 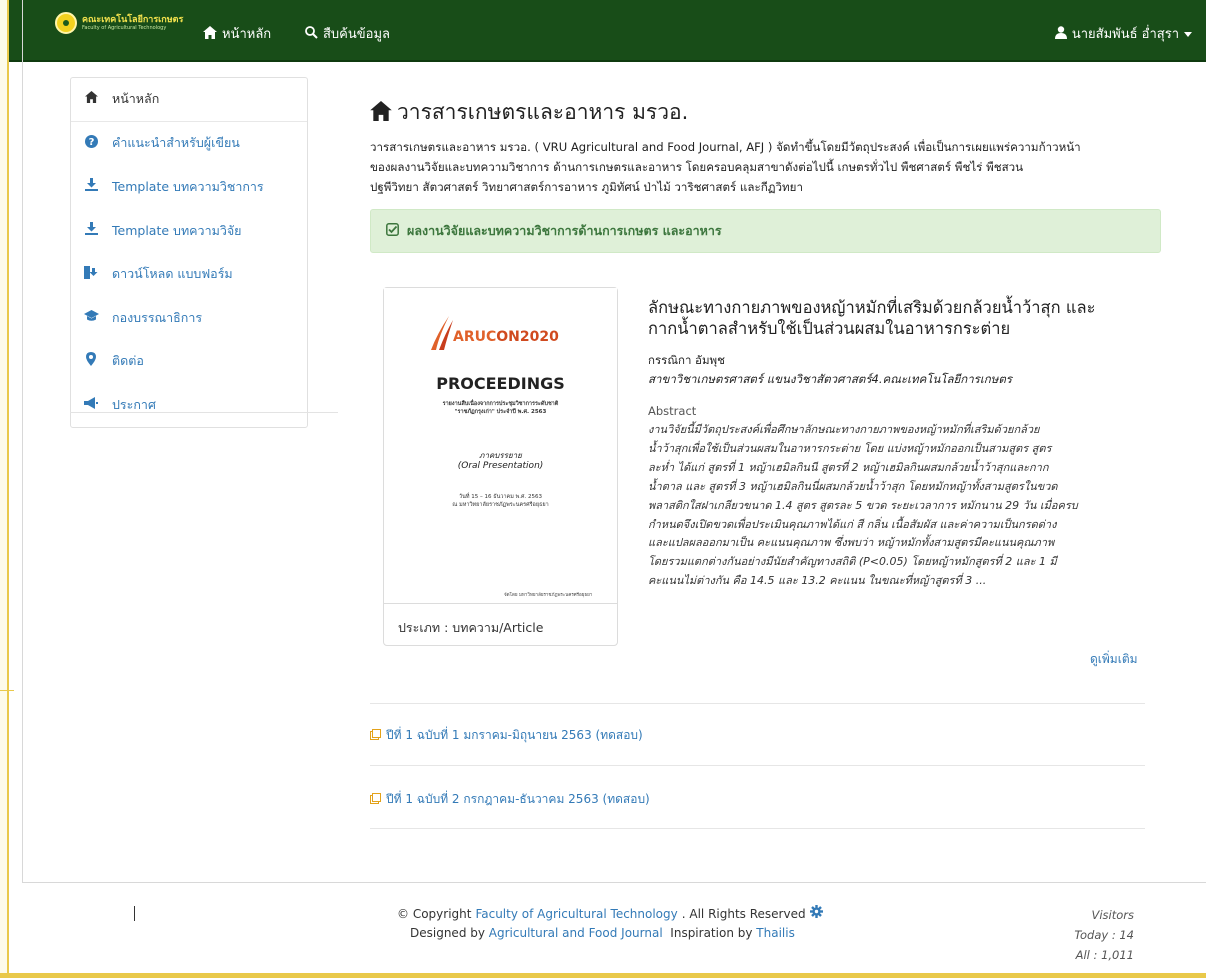 What do you see at coordinates (177, 230) in the screenshot?
I see `sidebar-item-label: Template บทความวิจัย` at bounding box center [177, 230].